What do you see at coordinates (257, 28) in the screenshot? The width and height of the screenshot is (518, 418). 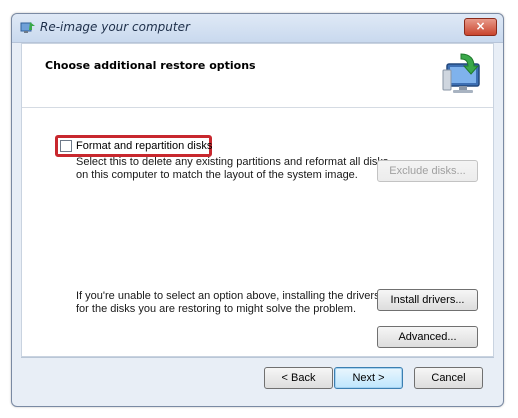 I see `title-bar: Re-image your computer ×` at bounding box center [257, 28].